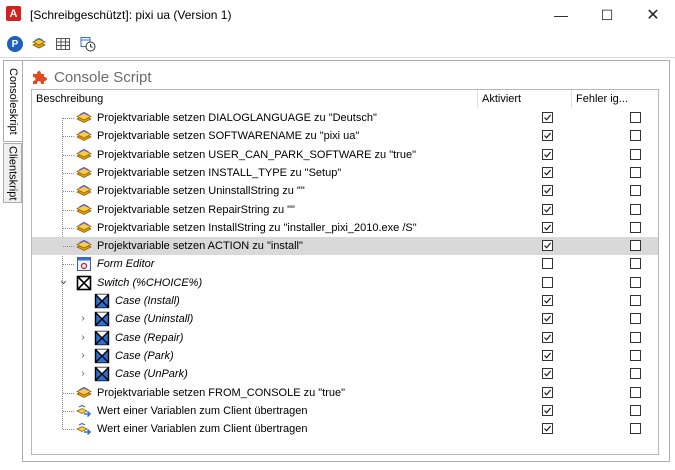  I want to click on table-row: › Case (UnPark), so click(345, 374).